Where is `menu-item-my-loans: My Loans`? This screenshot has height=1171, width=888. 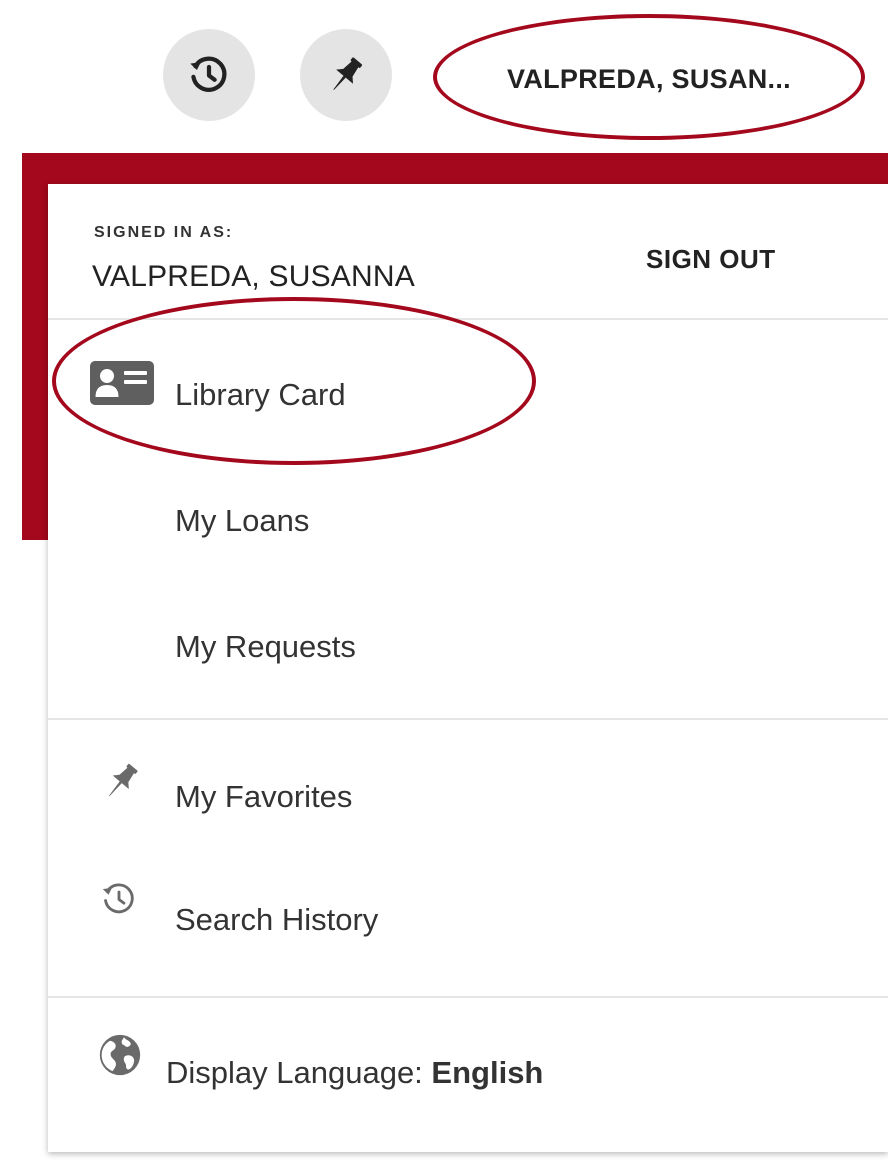 menu-item-my-loans: My Loans is located at coordinates (468, 521).